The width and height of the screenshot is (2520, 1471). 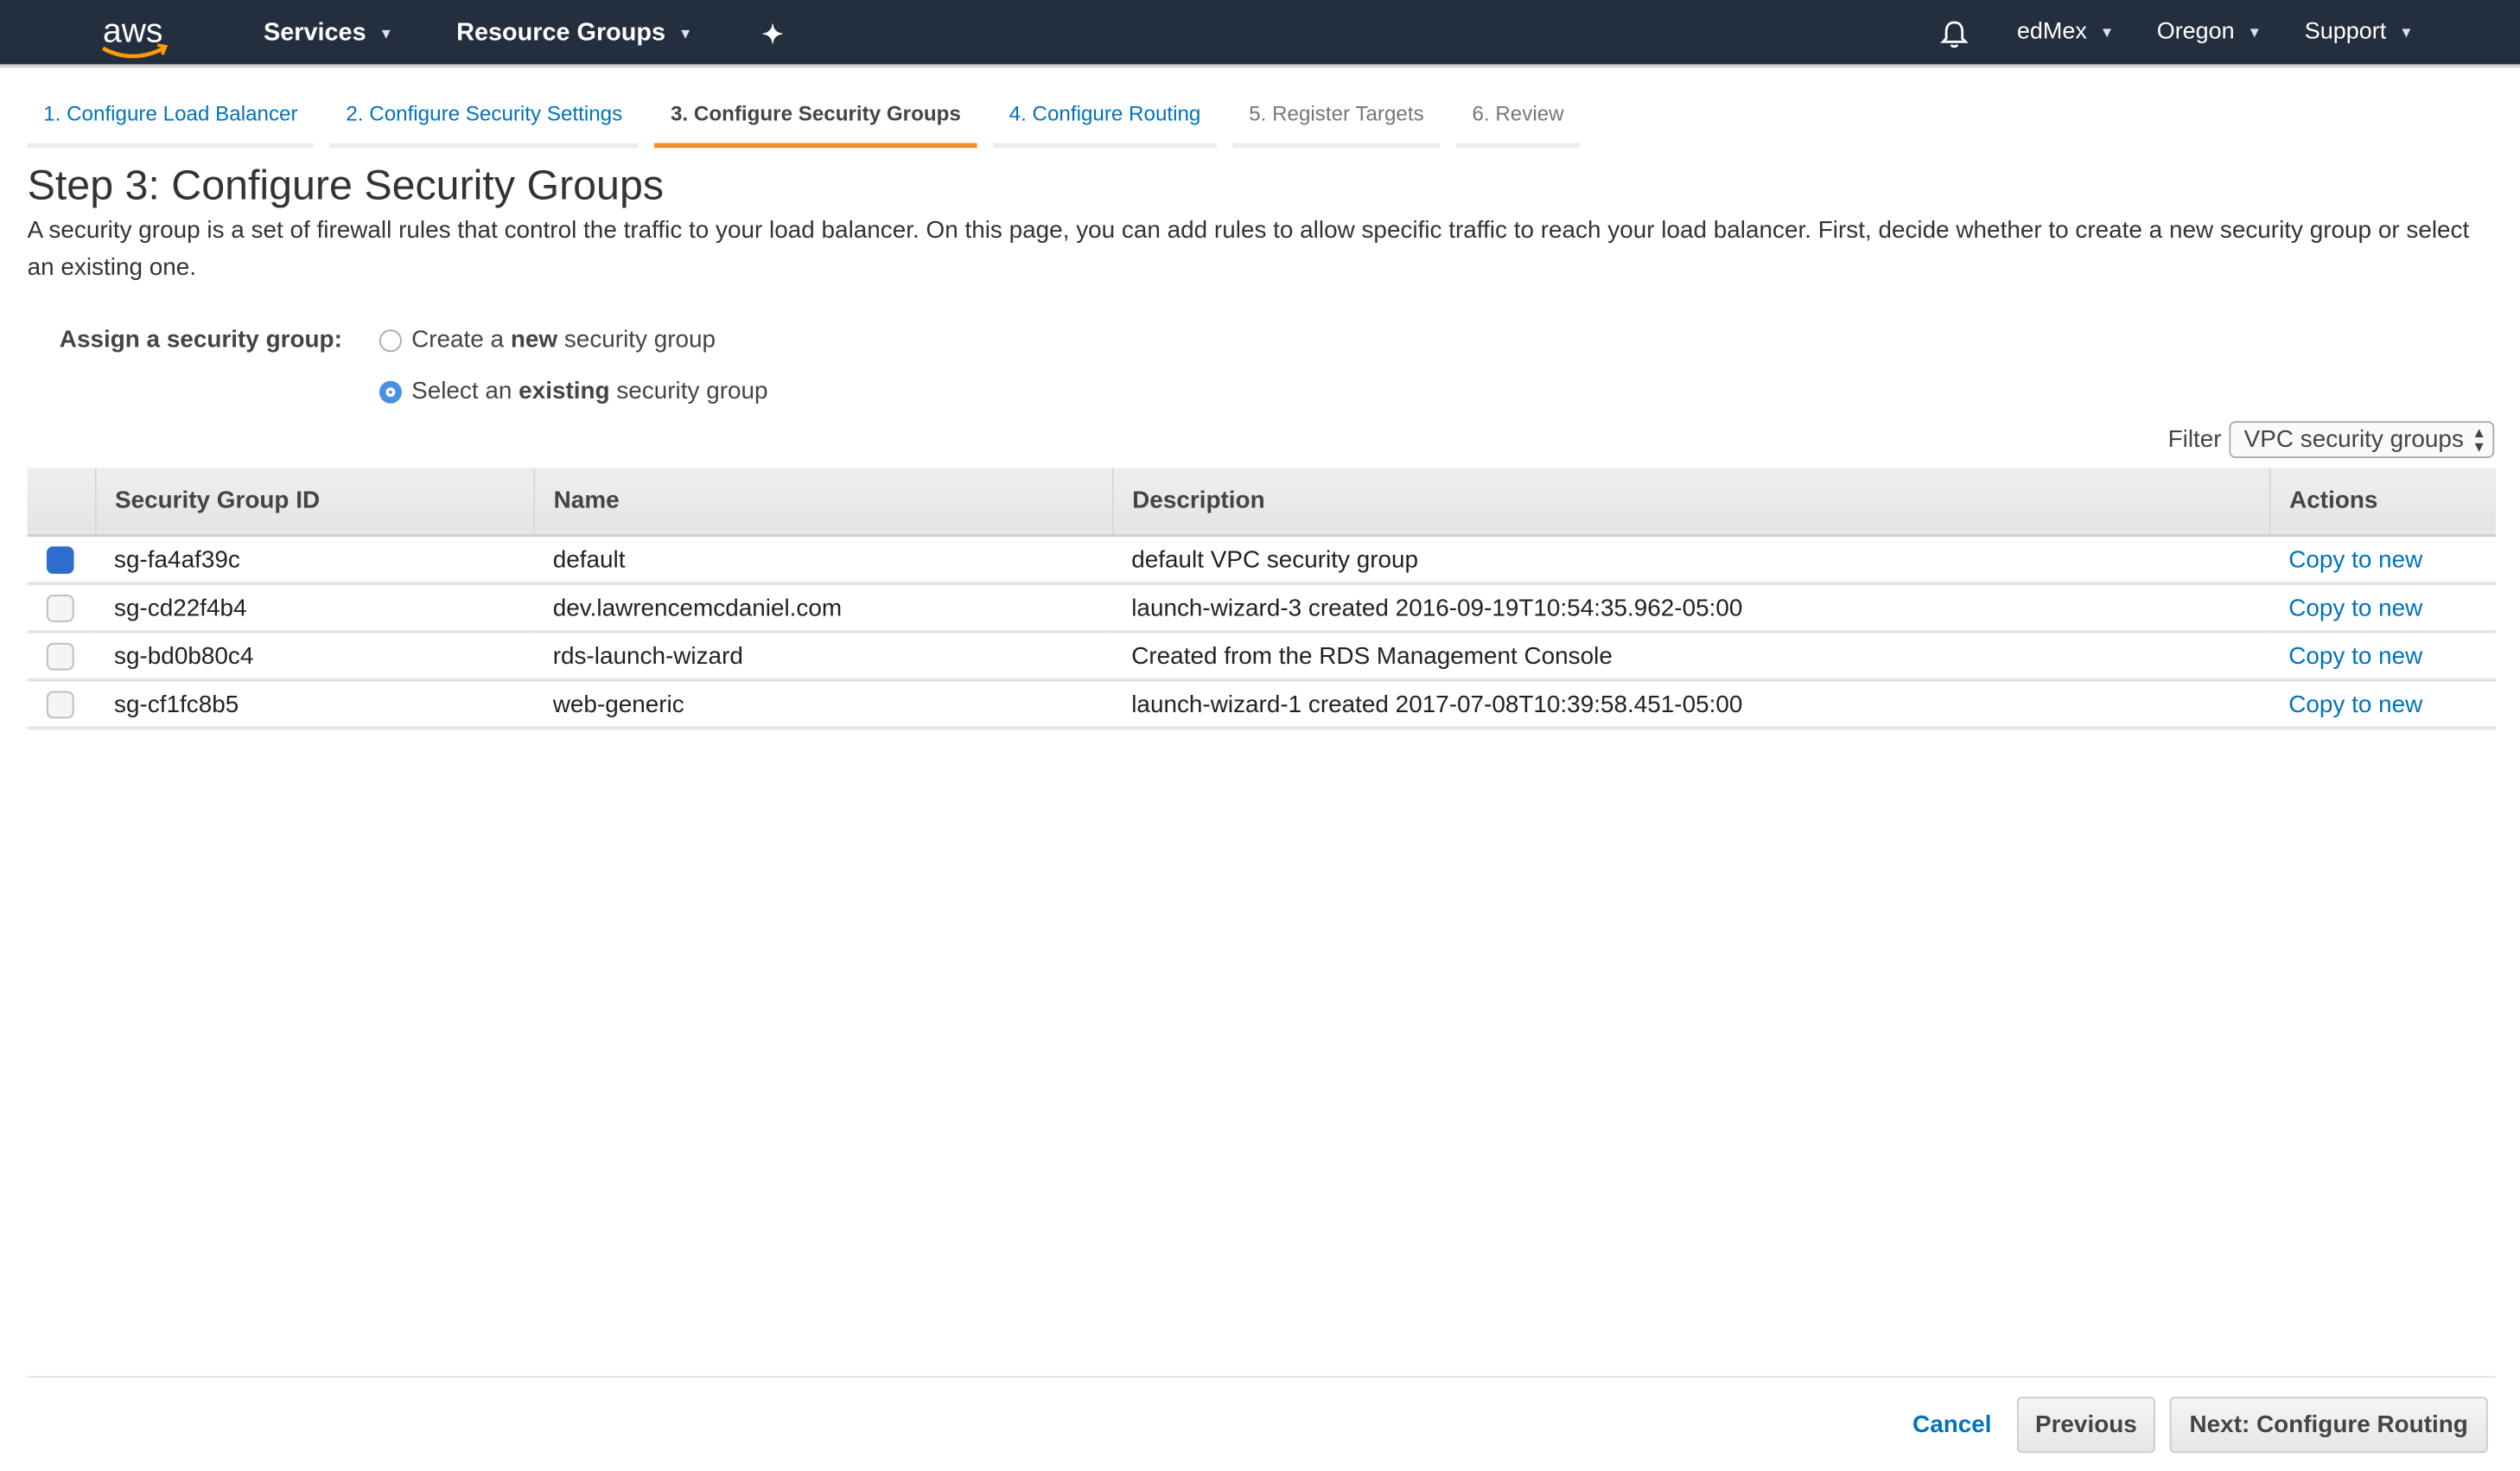 I want to click on cell-name: web-generic, so click(x=822, y=704).